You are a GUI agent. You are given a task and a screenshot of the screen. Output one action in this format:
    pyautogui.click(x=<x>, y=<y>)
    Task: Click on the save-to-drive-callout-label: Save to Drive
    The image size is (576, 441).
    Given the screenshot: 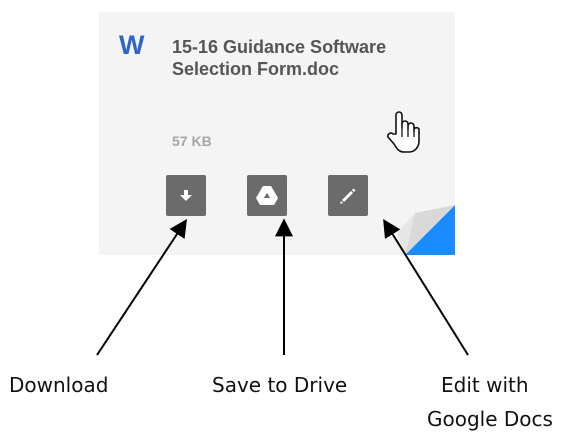 What is the action you would take?
    pyautogui.click(x=280, y=385)
    